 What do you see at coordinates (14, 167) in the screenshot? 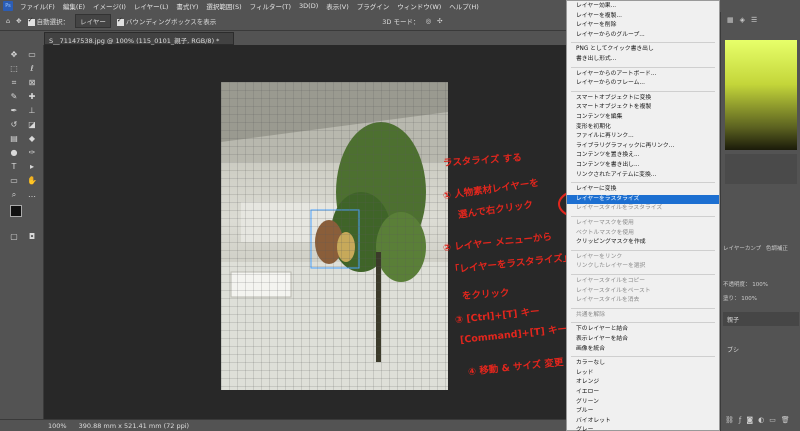
I see `type-tool-icon: T` at bounding box center [14, 167].